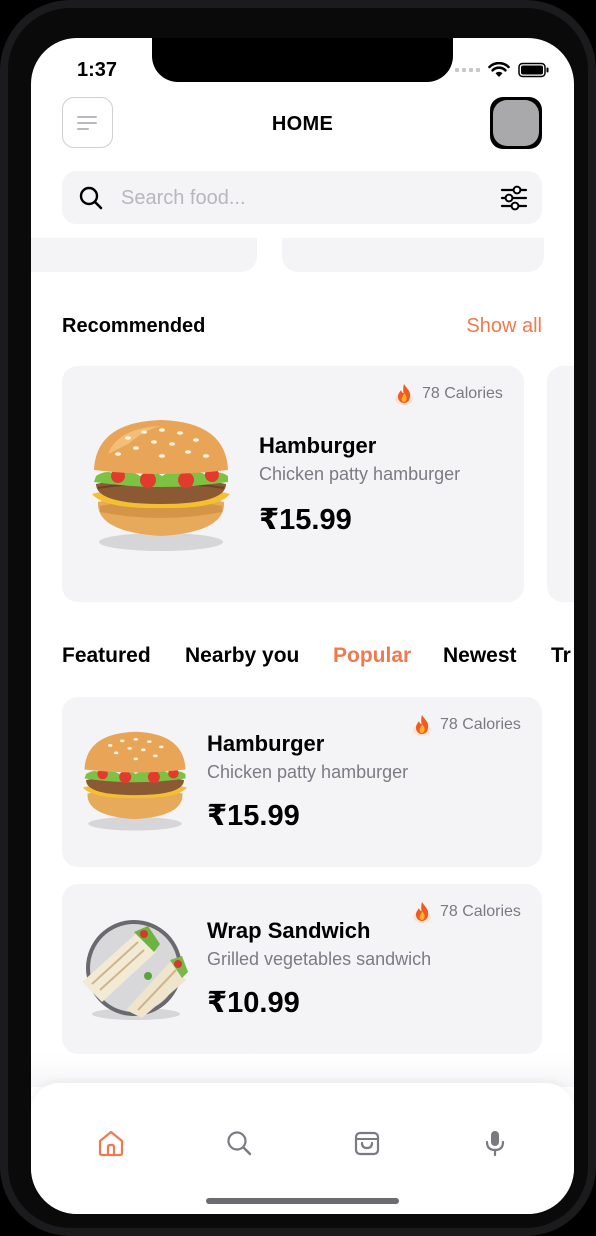  What do you see at coordinates (289, 930) in the screenshot?
I see `item-name: Wrap Sandwich` at bounding box center [289, 930].